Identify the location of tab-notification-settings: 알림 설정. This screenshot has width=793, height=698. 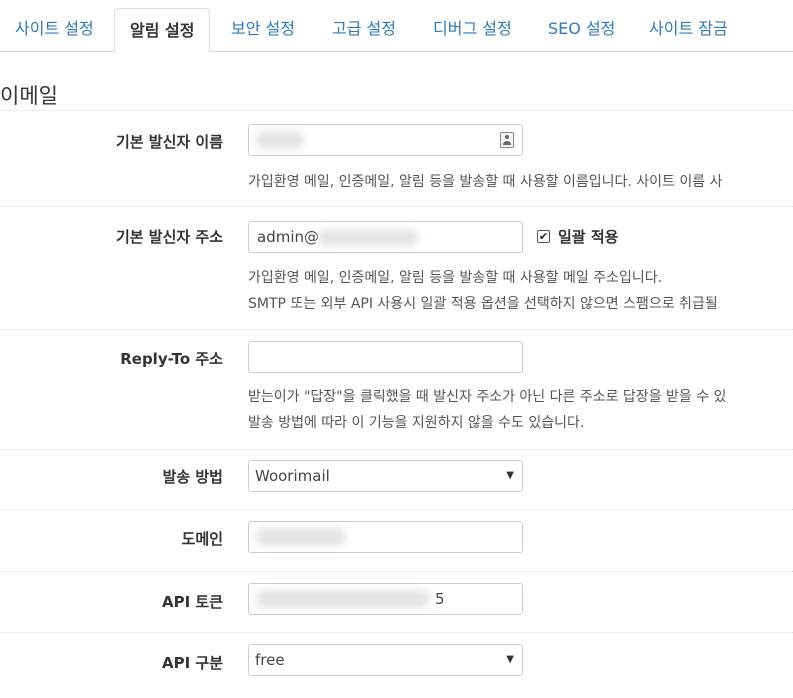
(162, 30).